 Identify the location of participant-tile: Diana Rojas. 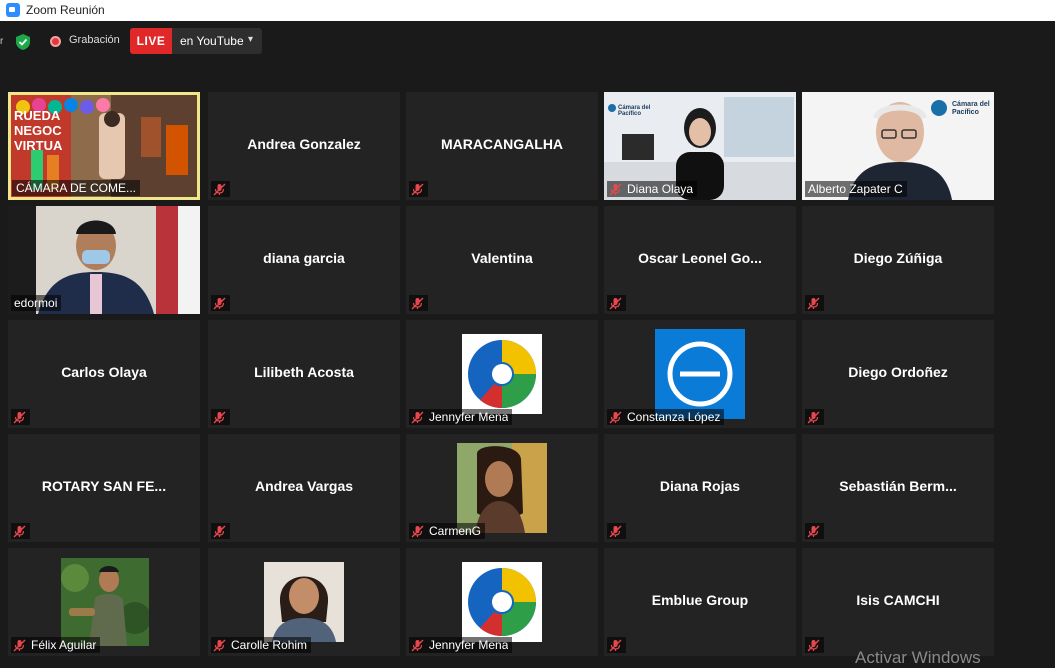
(700, 488).